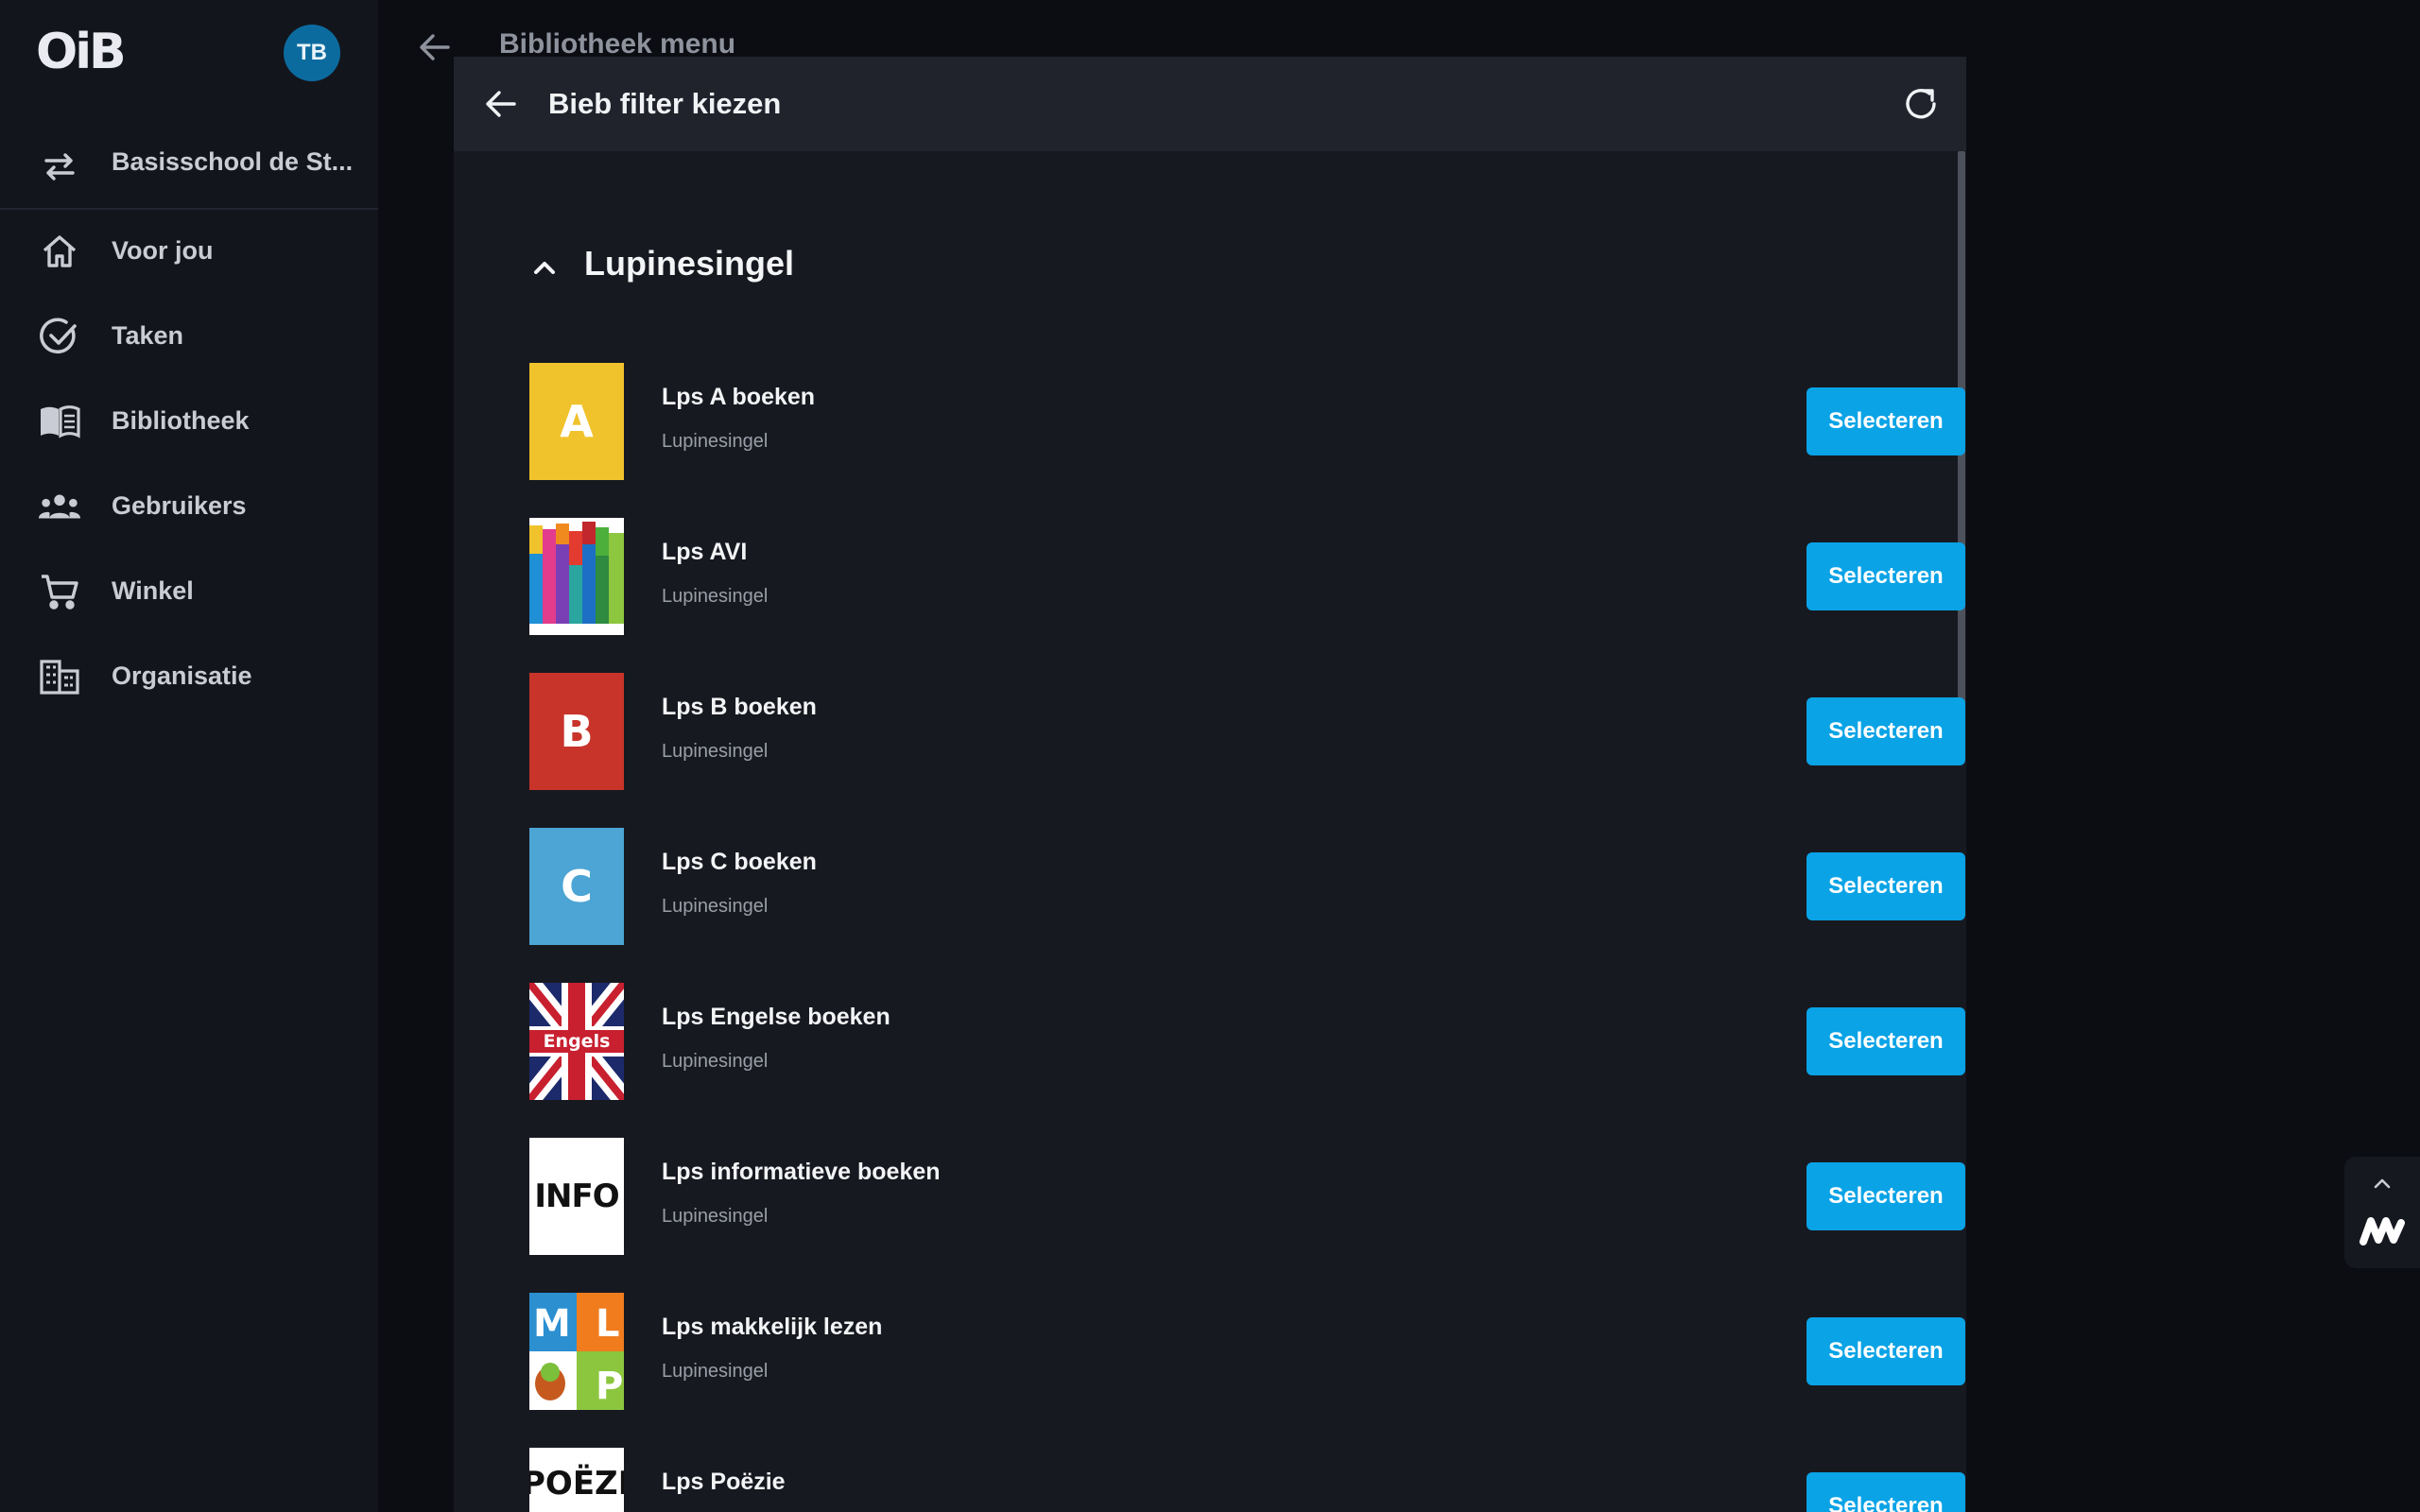 The image size is (2420, 1512). I want to click on svg-text: M, so click(552, 1324).